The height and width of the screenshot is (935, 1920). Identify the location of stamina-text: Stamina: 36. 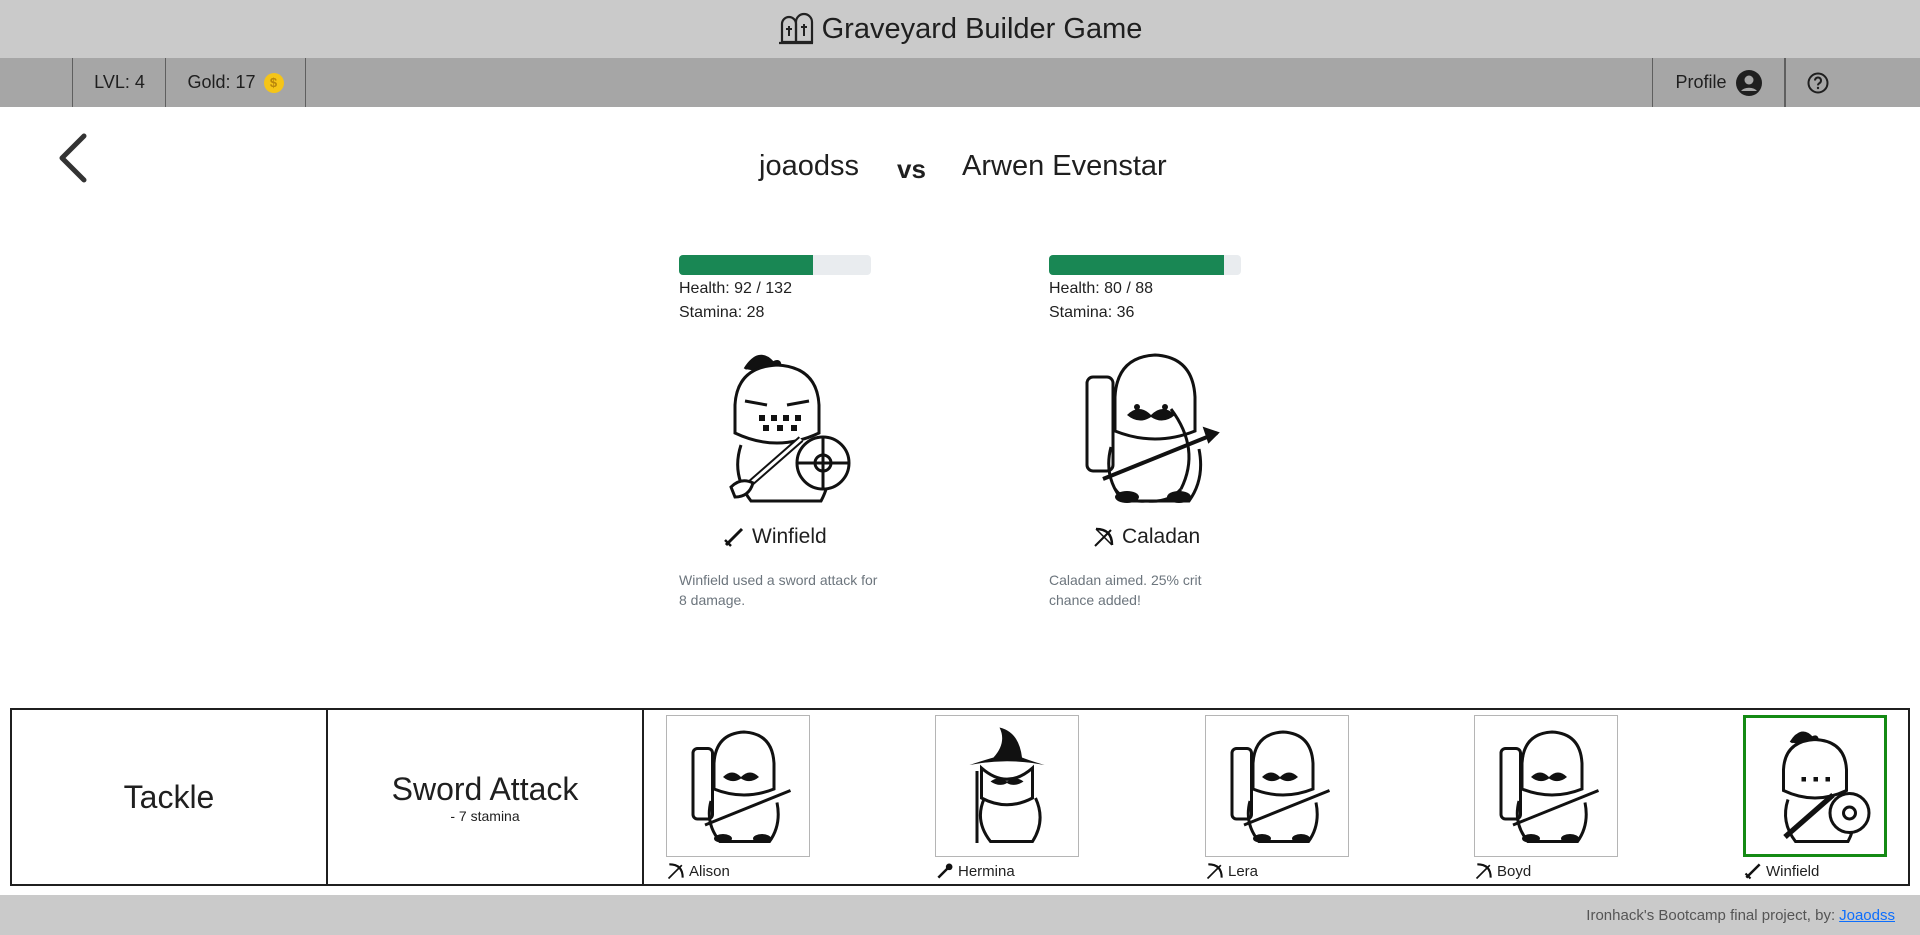
(1092, 312).